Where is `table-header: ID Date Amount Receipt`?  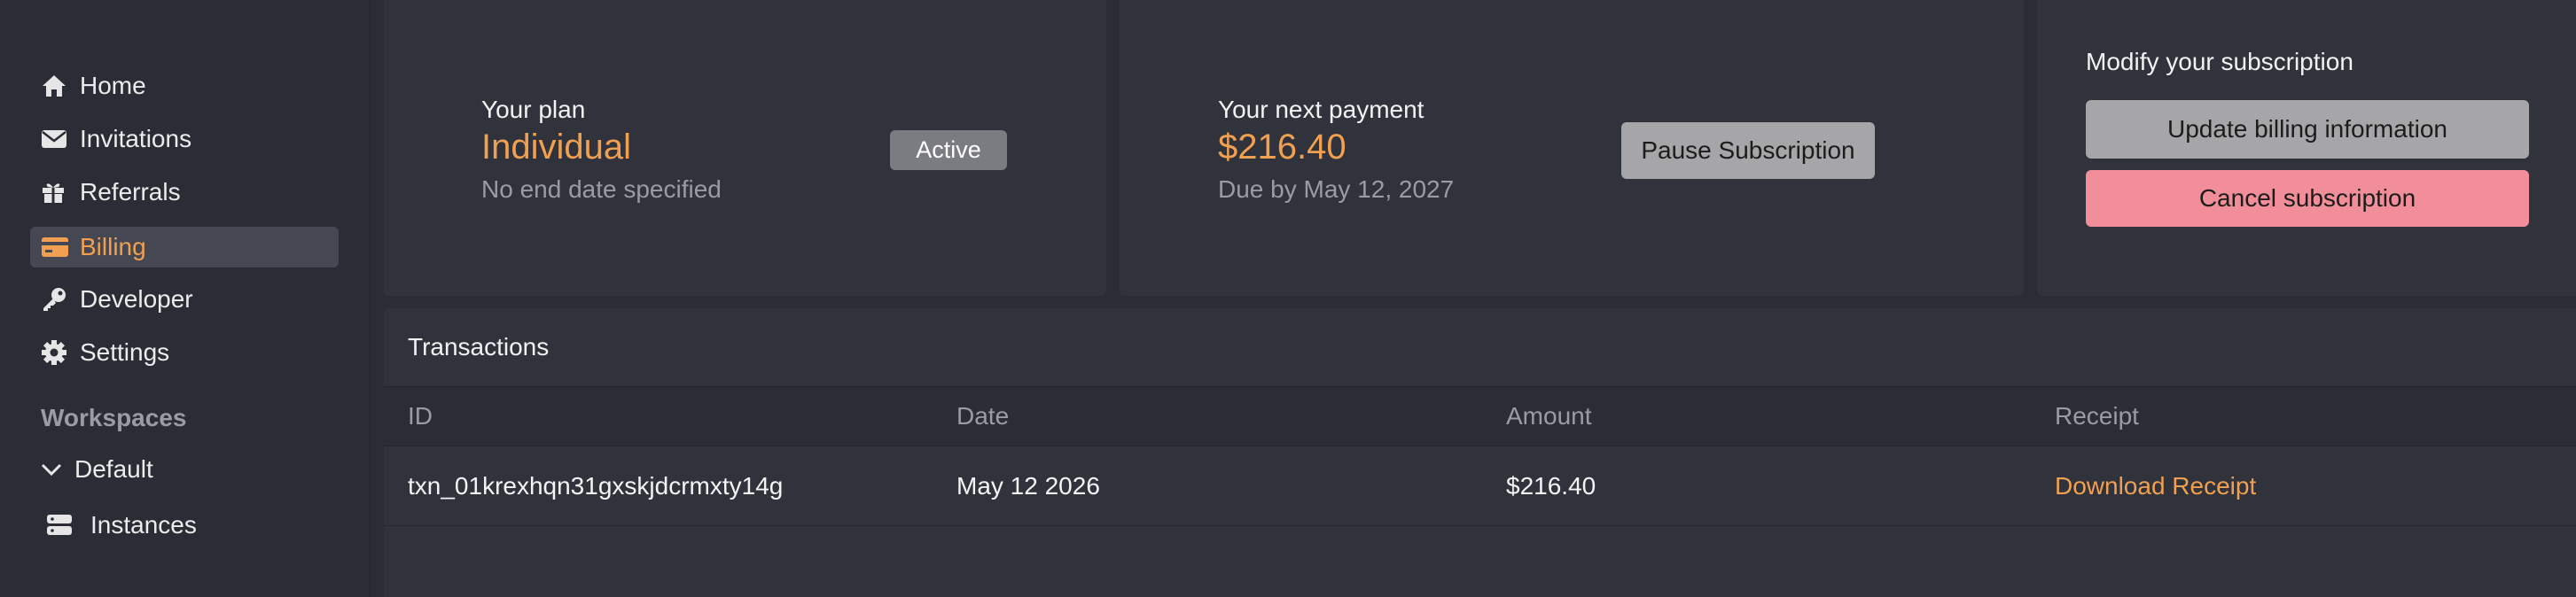
table-header: ID Date Amount Receipt is located at coordinates (1480, 416).